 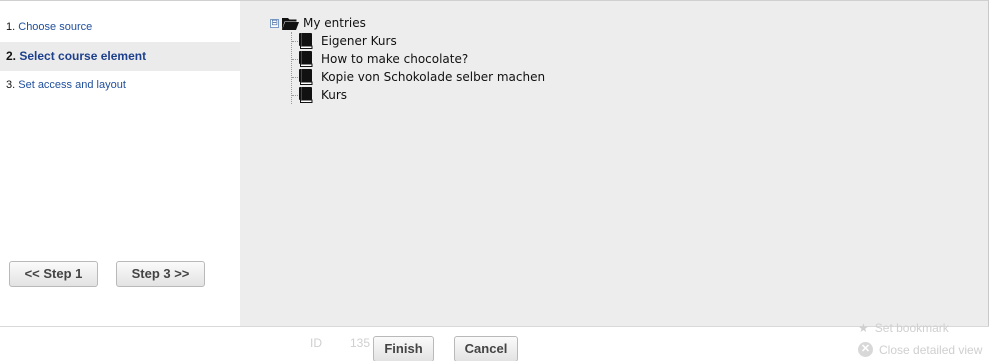 What do you see at coordinates (863, 328) in the screenshot?
I see `star-icon: ★` at bounding box center [863, 328].